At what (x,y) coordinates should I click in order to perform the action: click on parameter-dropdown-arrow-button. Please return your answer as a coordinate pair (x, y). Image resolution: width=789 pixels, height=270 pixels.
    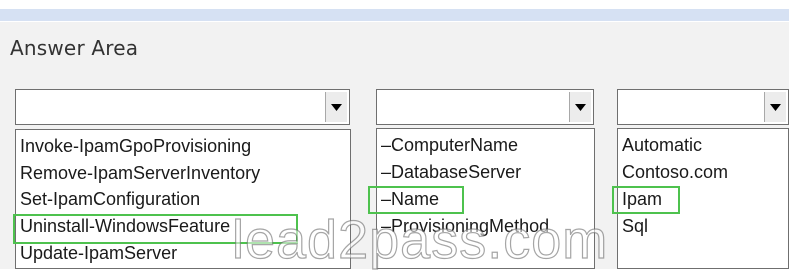
    Looking at the image, I should click on (580, 107).